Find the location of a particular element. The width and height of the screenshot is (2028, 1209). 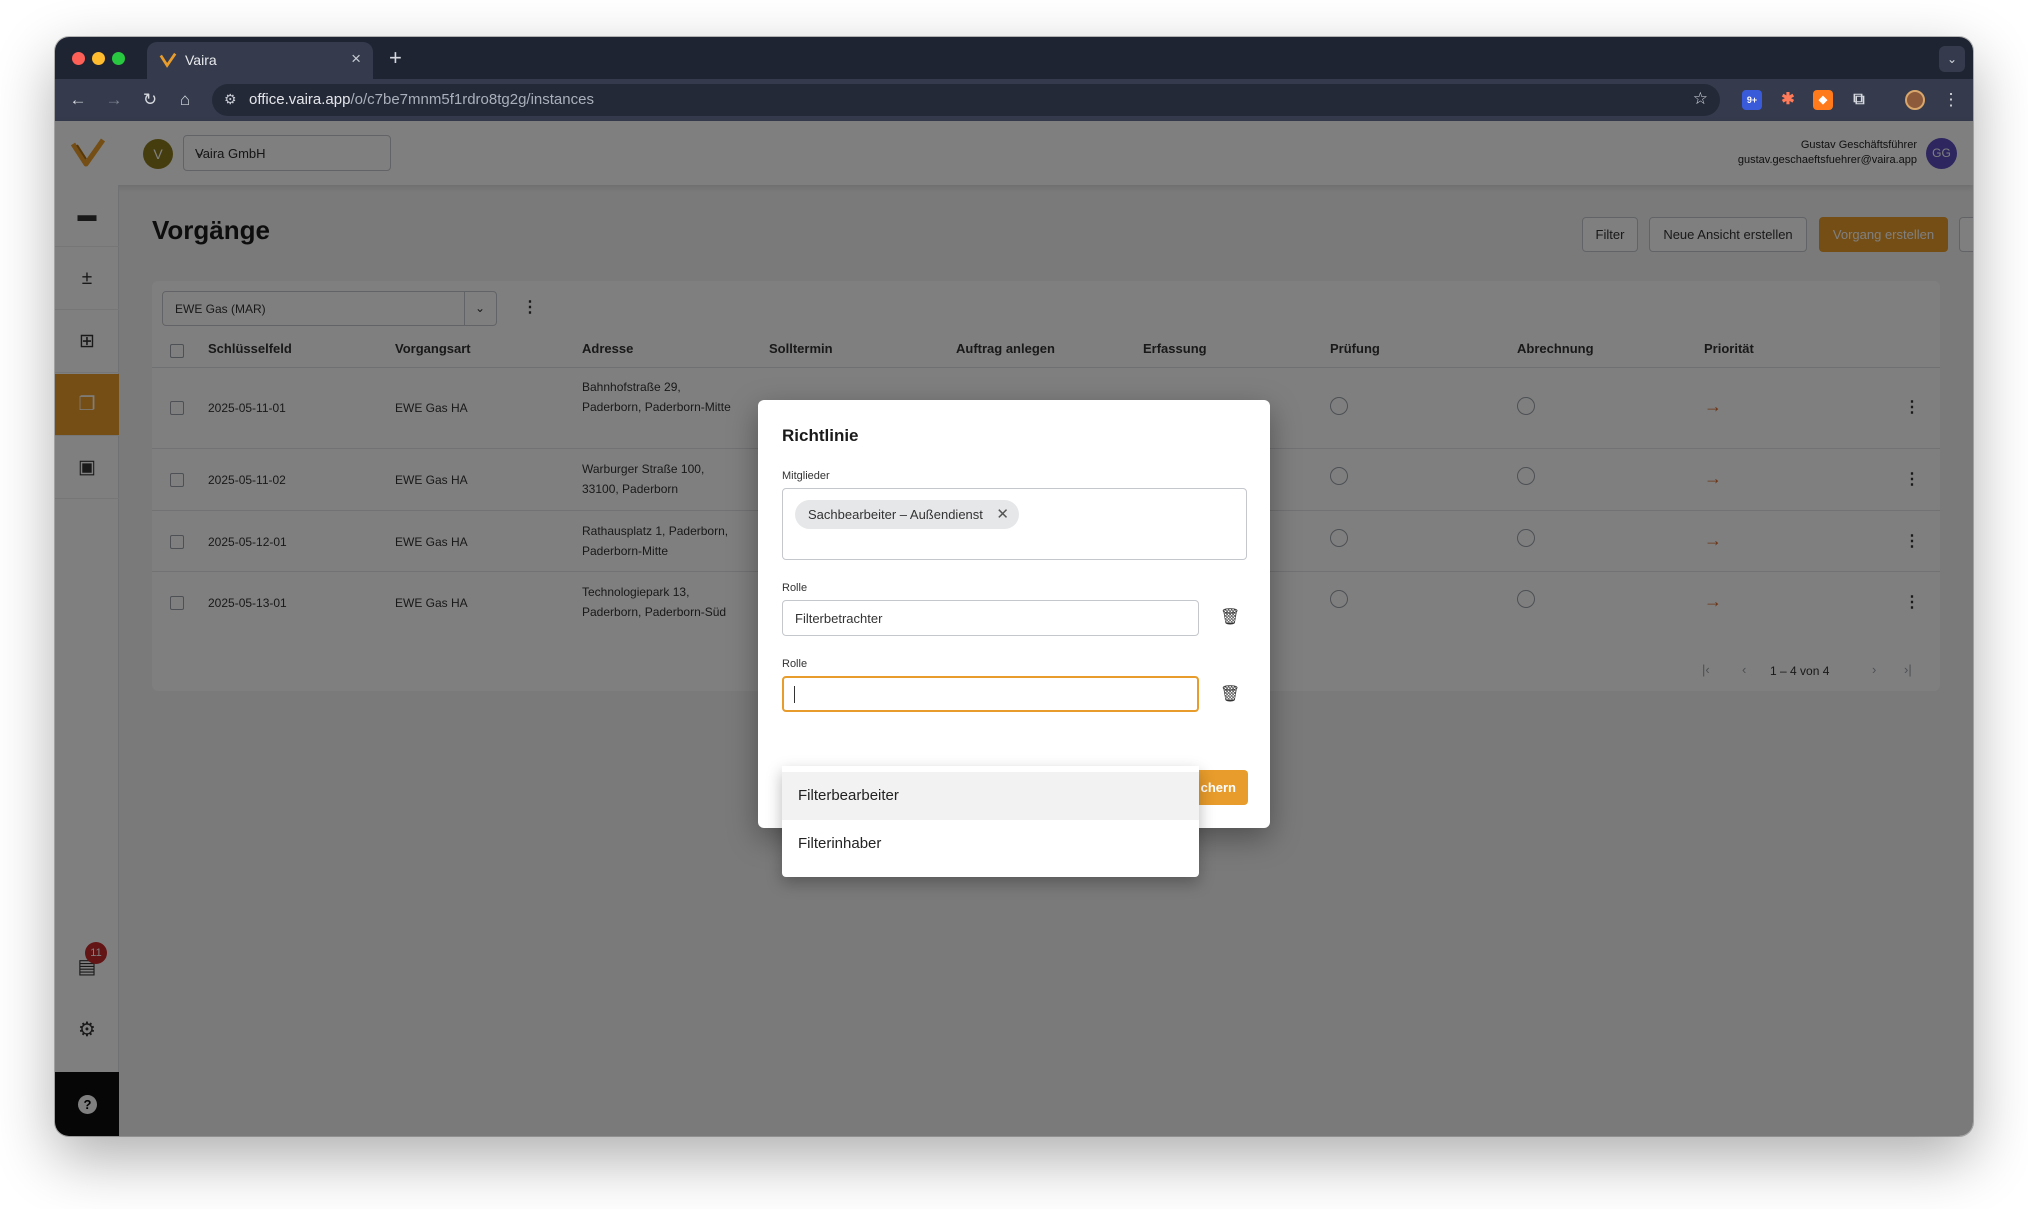

close-window-button is located at coordinates (78, 58).